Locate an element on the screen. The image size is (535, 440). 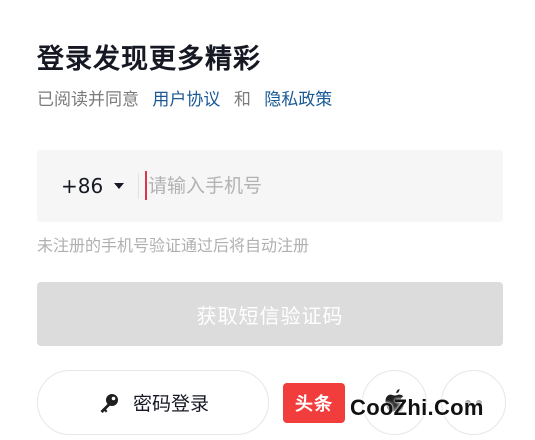
text-cursor is located at coordinates (146, 185).